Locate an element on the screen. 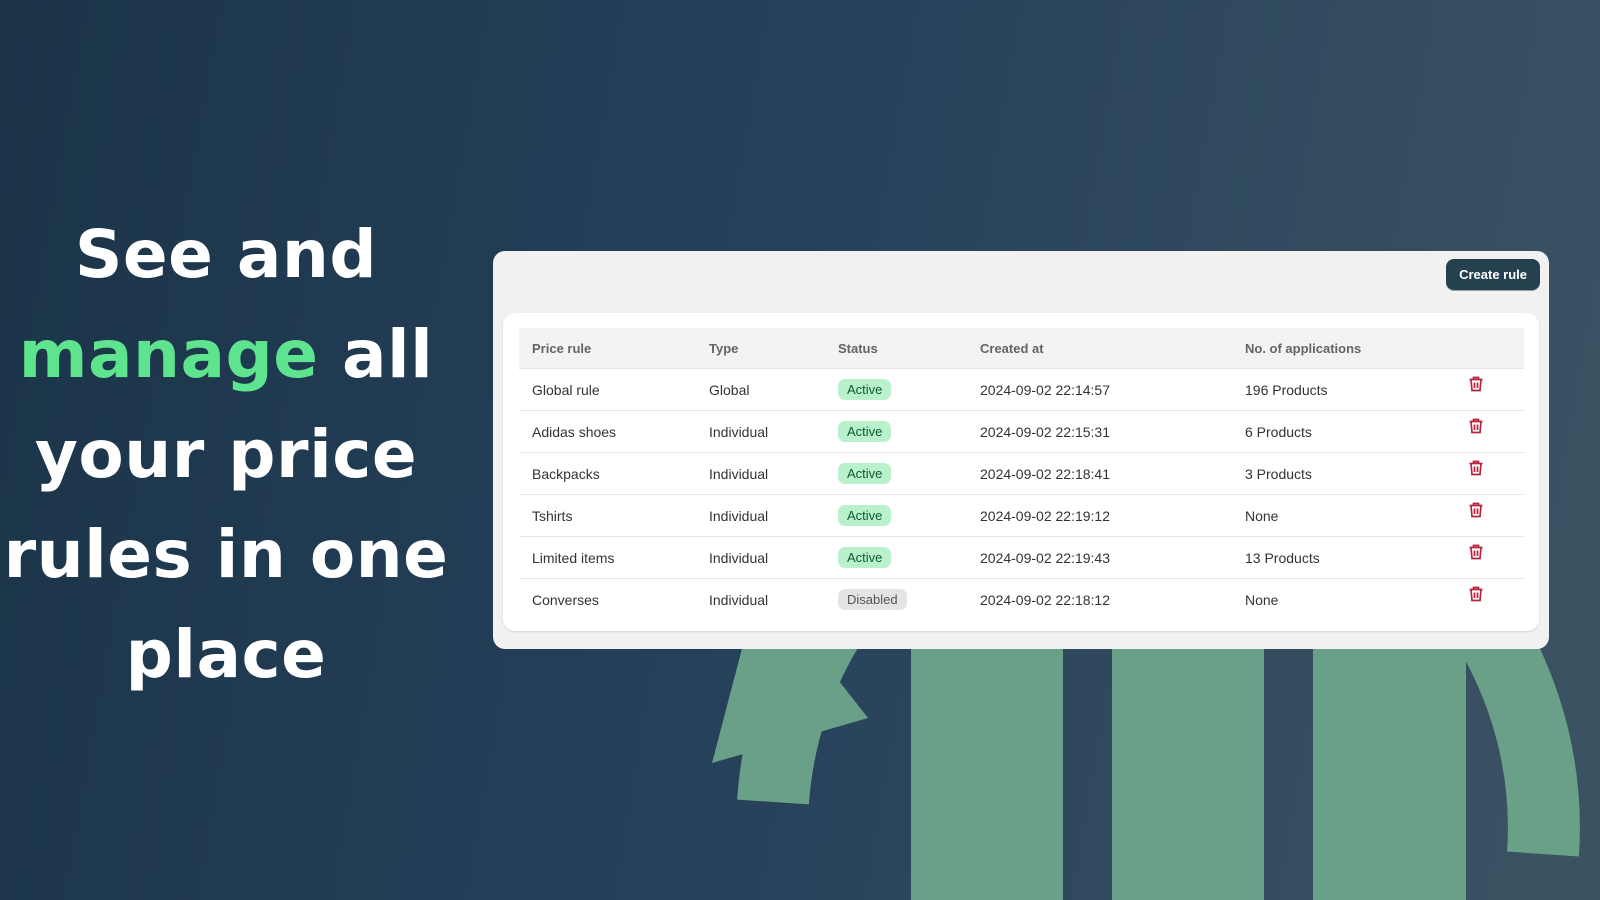 The height and width of the screenshot is (900, 1600). column-header-status: Status is located at coordinates (896, 348).